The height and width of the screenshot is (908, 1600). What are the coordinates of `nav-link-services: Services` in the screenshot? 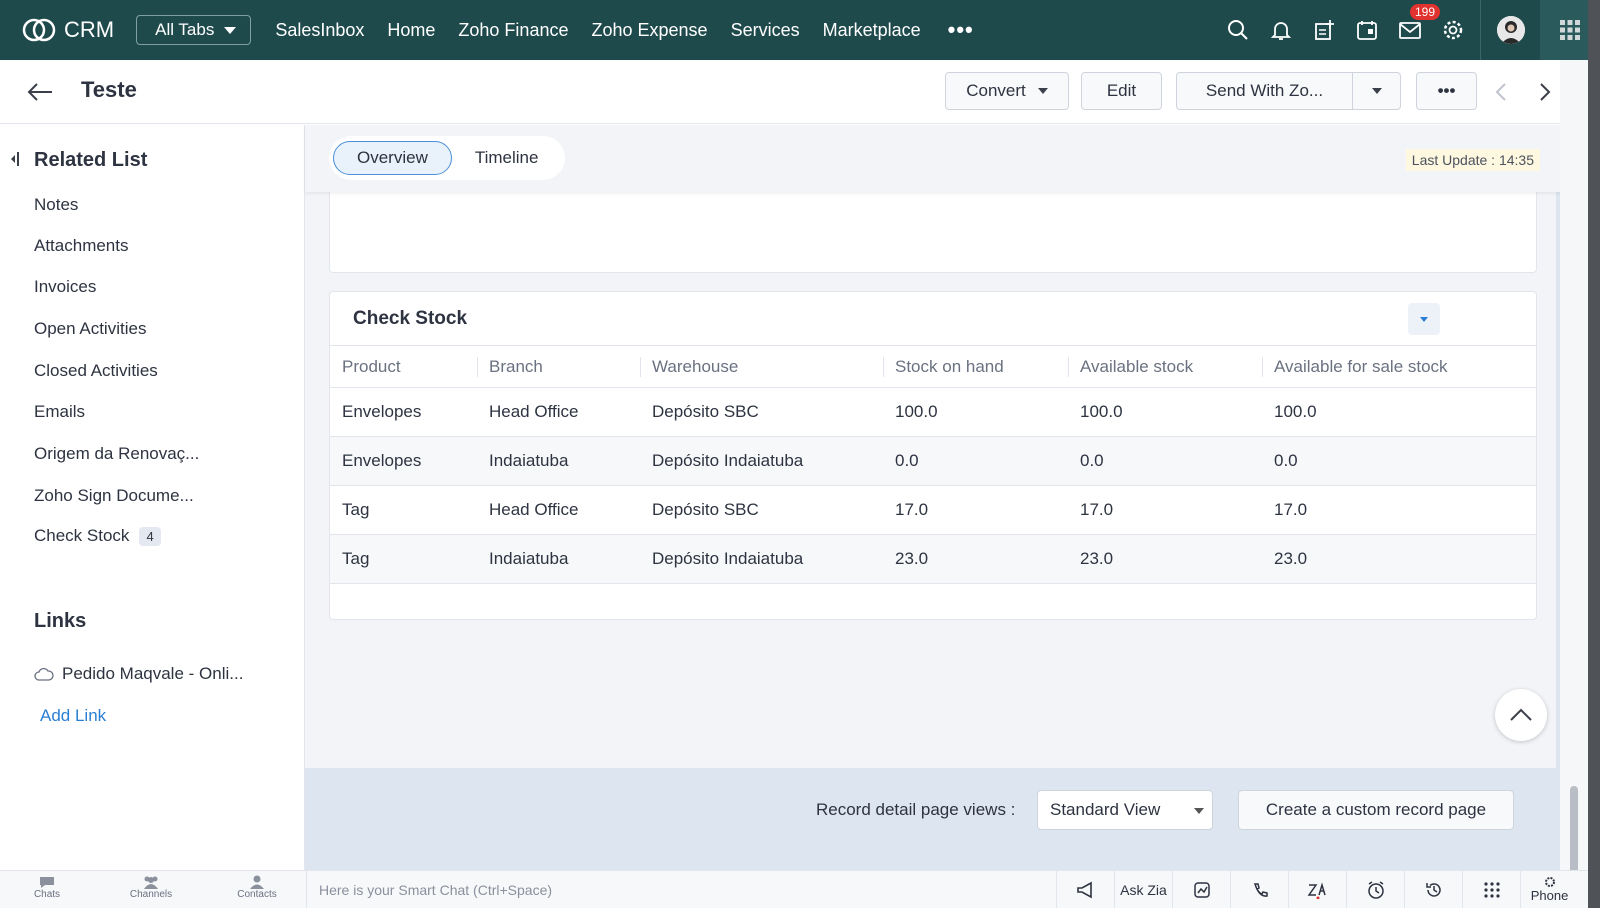 It's located at (765, 30).